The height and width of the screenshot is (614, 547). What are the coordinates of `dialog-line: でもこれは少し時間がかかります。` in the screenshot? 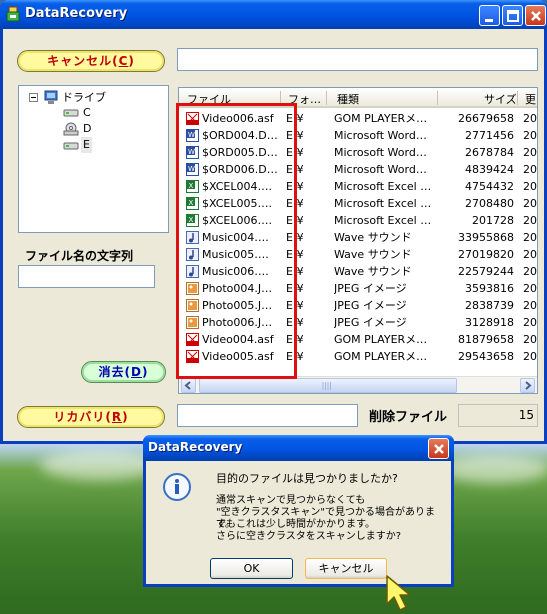 It's located at (295, 524).